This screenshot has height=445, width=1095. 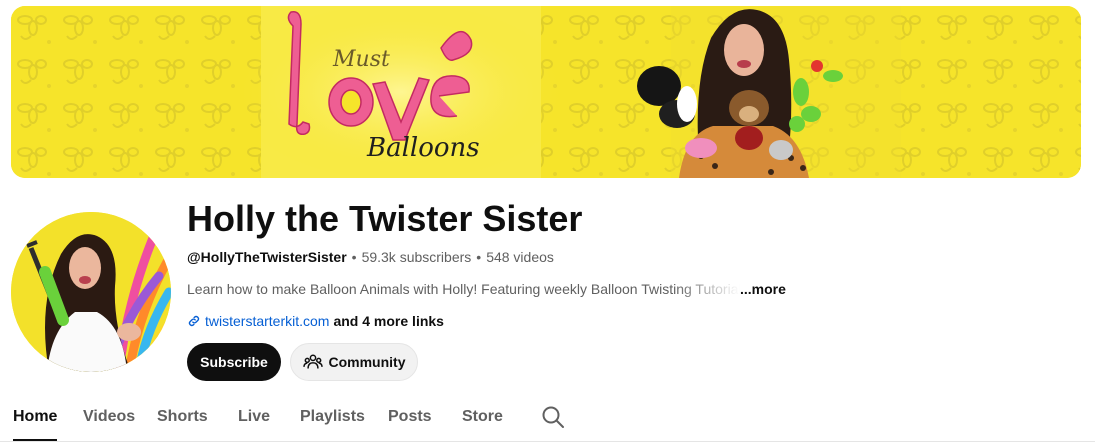 I want to click on subscriber-count: 59.3k subscribers, so click(x=416, y=257).